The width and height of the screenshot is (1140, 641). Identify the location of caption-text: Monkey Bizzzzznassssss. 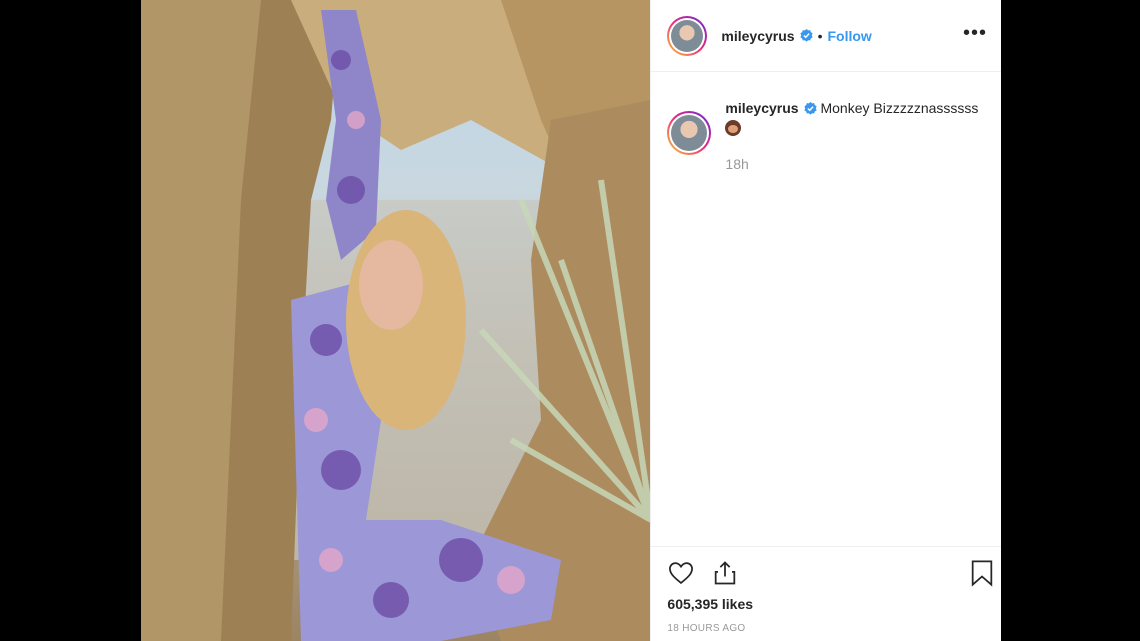
(899, 108).